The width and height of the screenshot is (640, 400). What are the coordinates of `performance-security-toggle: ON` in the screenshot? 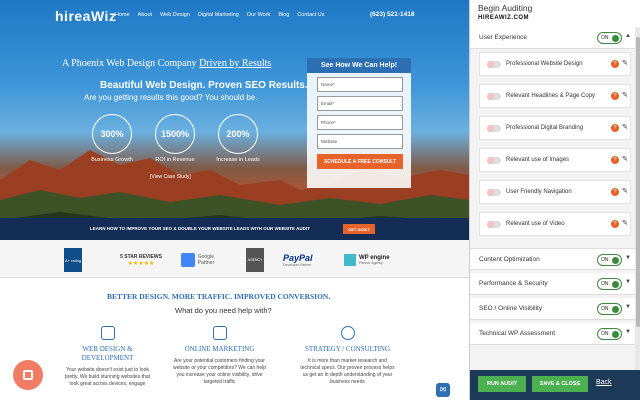 It's located at (609, 284).